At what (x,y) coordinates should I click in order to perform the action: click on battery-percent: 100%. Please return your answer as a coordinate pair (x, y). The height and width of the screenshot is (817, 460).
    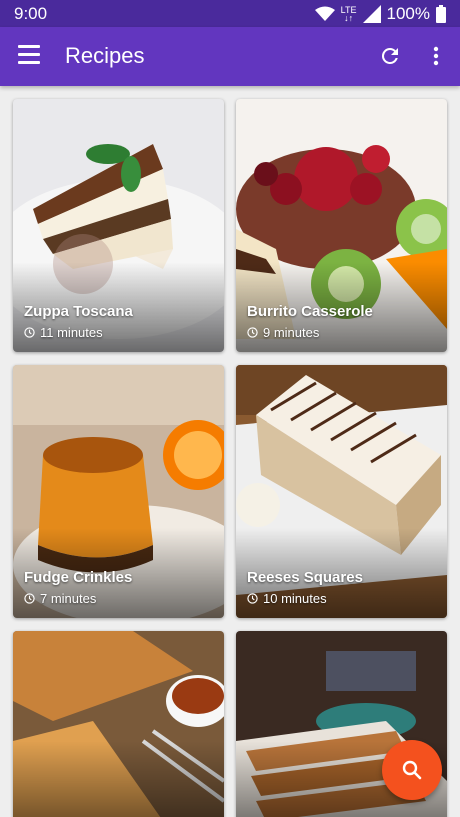
    Looking at the image, I should click on (408, 13).